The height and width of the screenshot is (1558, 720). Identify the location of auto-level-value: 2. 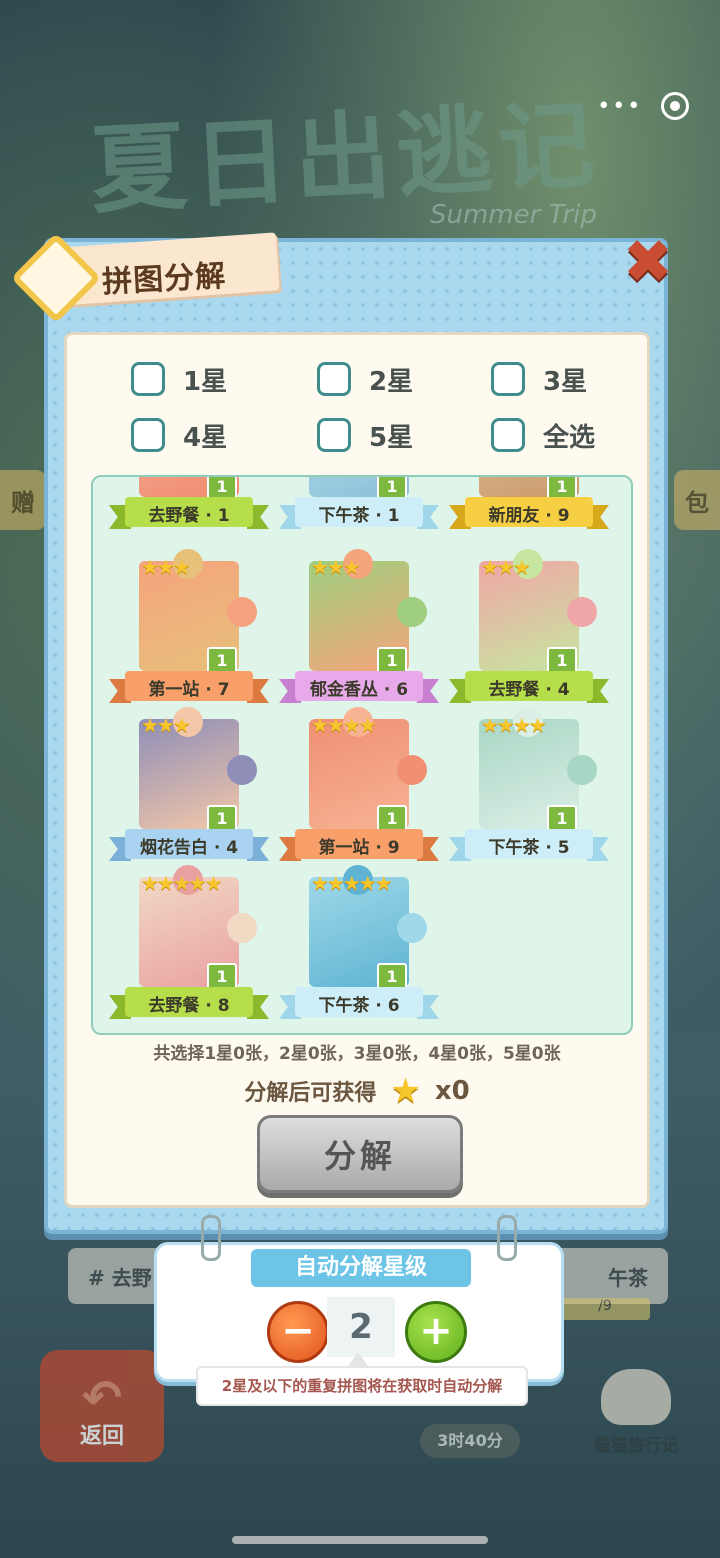
(361, 1327).